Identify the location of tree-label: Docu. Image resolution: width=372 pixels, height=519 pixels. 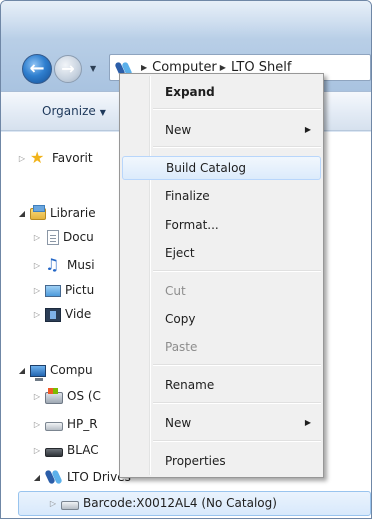
(78, 237).